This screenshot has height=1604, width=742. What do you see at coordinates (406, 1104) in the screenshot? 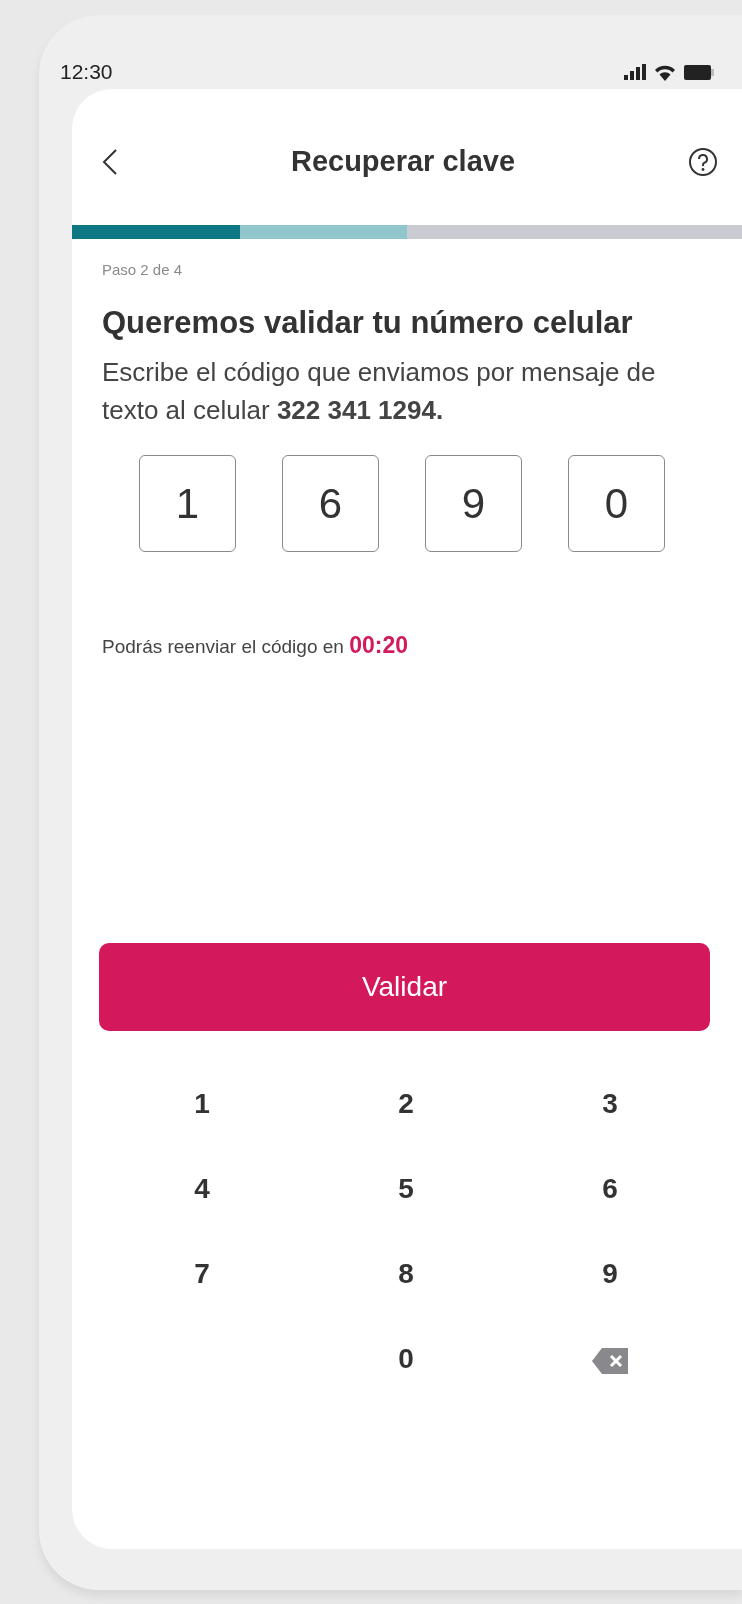
I see `keypad-key: 2` at bounding box center [406, 1104].